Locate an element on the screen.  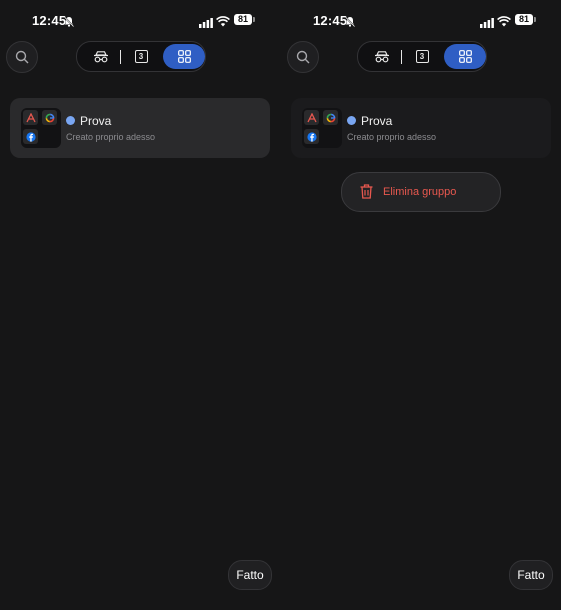
delete-group-label: Elimina gruppo is located at coordinates (420, 192).